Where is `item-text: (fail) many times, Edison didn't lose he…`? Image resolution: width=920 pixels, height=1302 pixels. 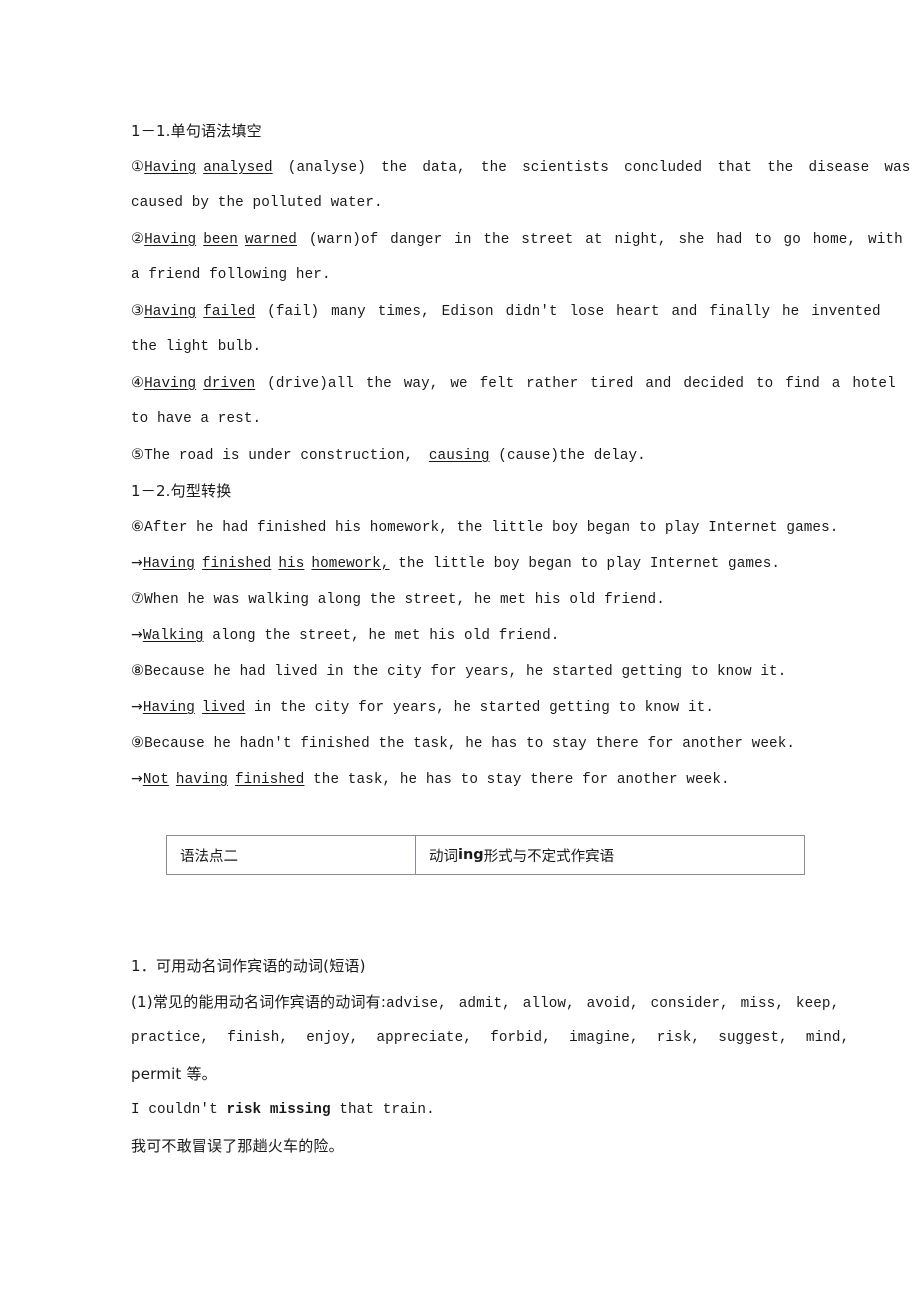
item-text: (fail) many times, Edison didn't lose he… is located at coordinates (568, 312).